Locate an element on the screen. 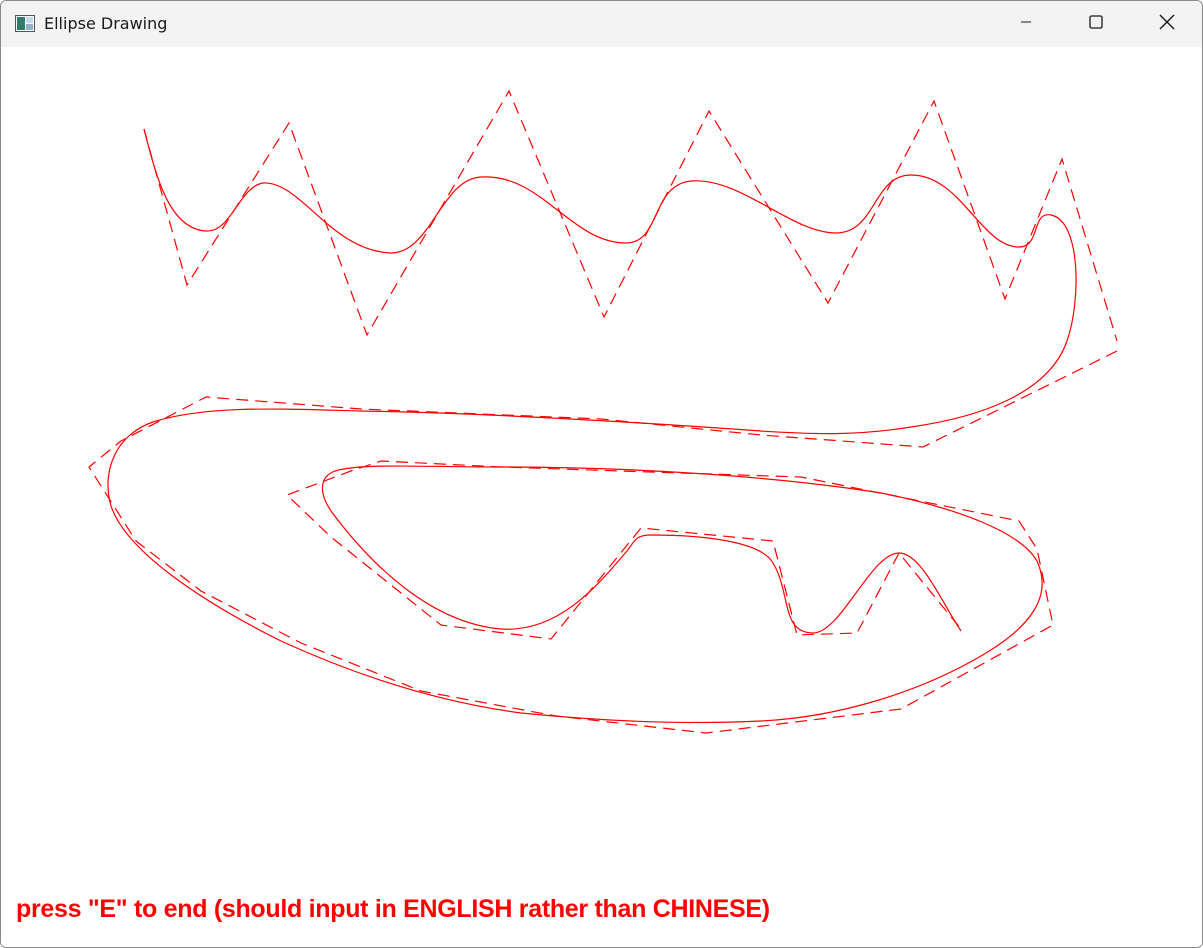  close-button is located at coordinates (1167, 24).